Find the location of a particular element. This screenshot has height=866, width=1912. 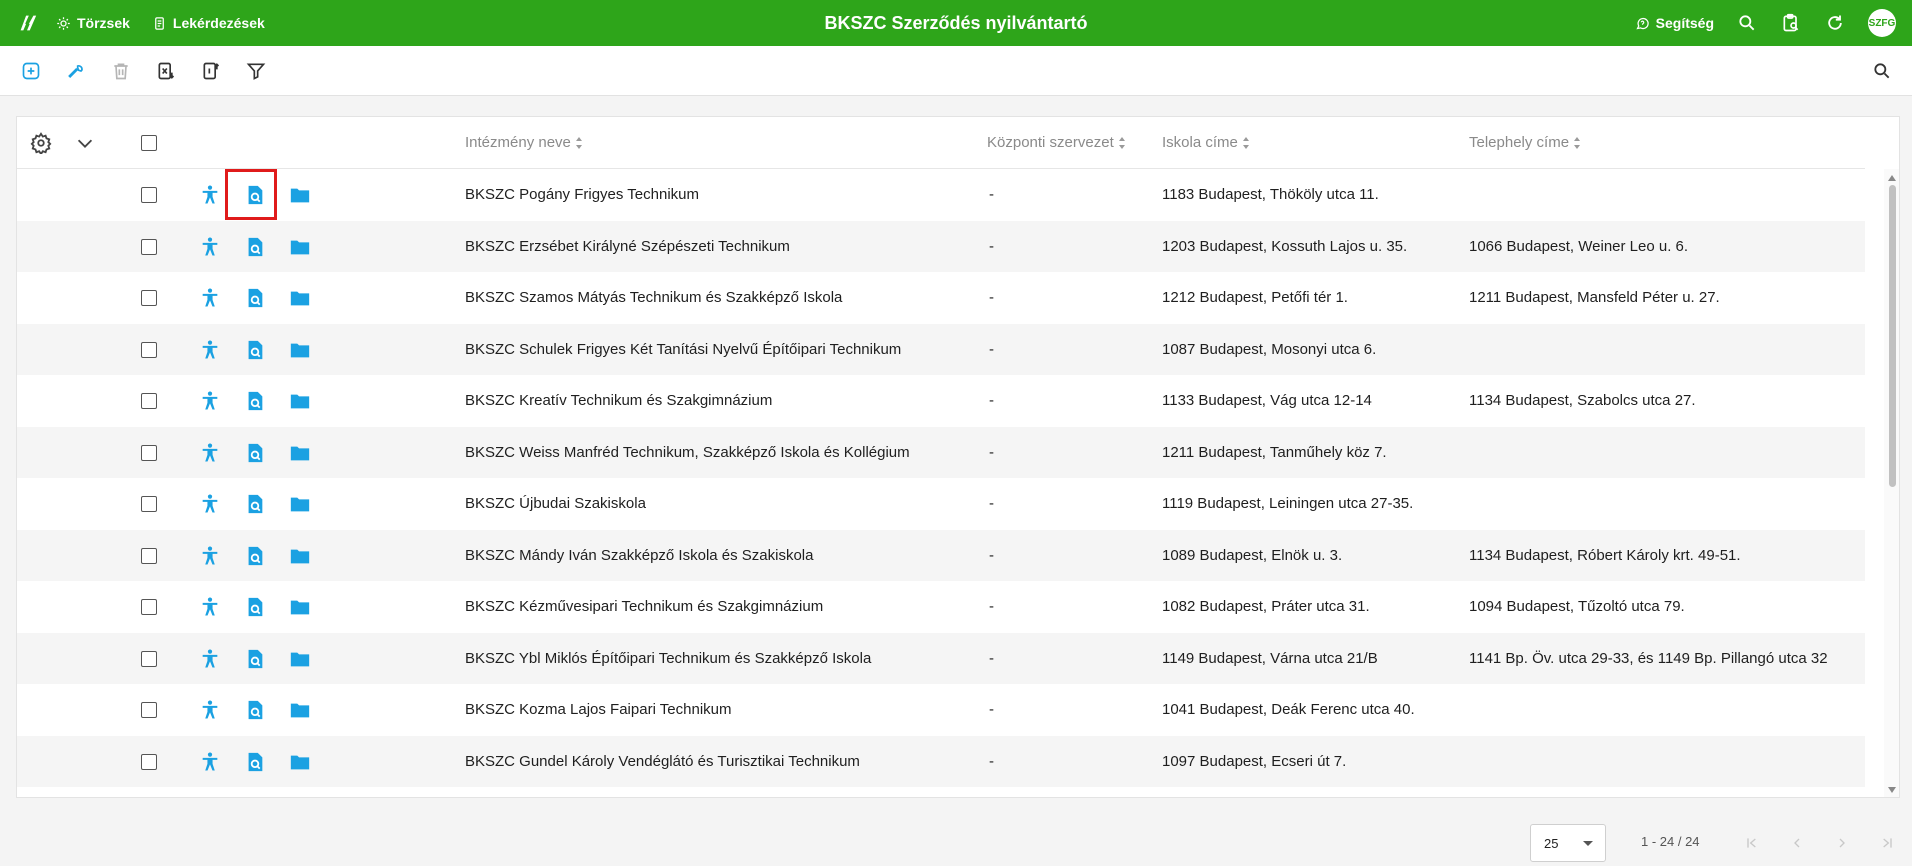

nav-lekerdezesek: Lekérdezések is located at coordinates (208, 23).